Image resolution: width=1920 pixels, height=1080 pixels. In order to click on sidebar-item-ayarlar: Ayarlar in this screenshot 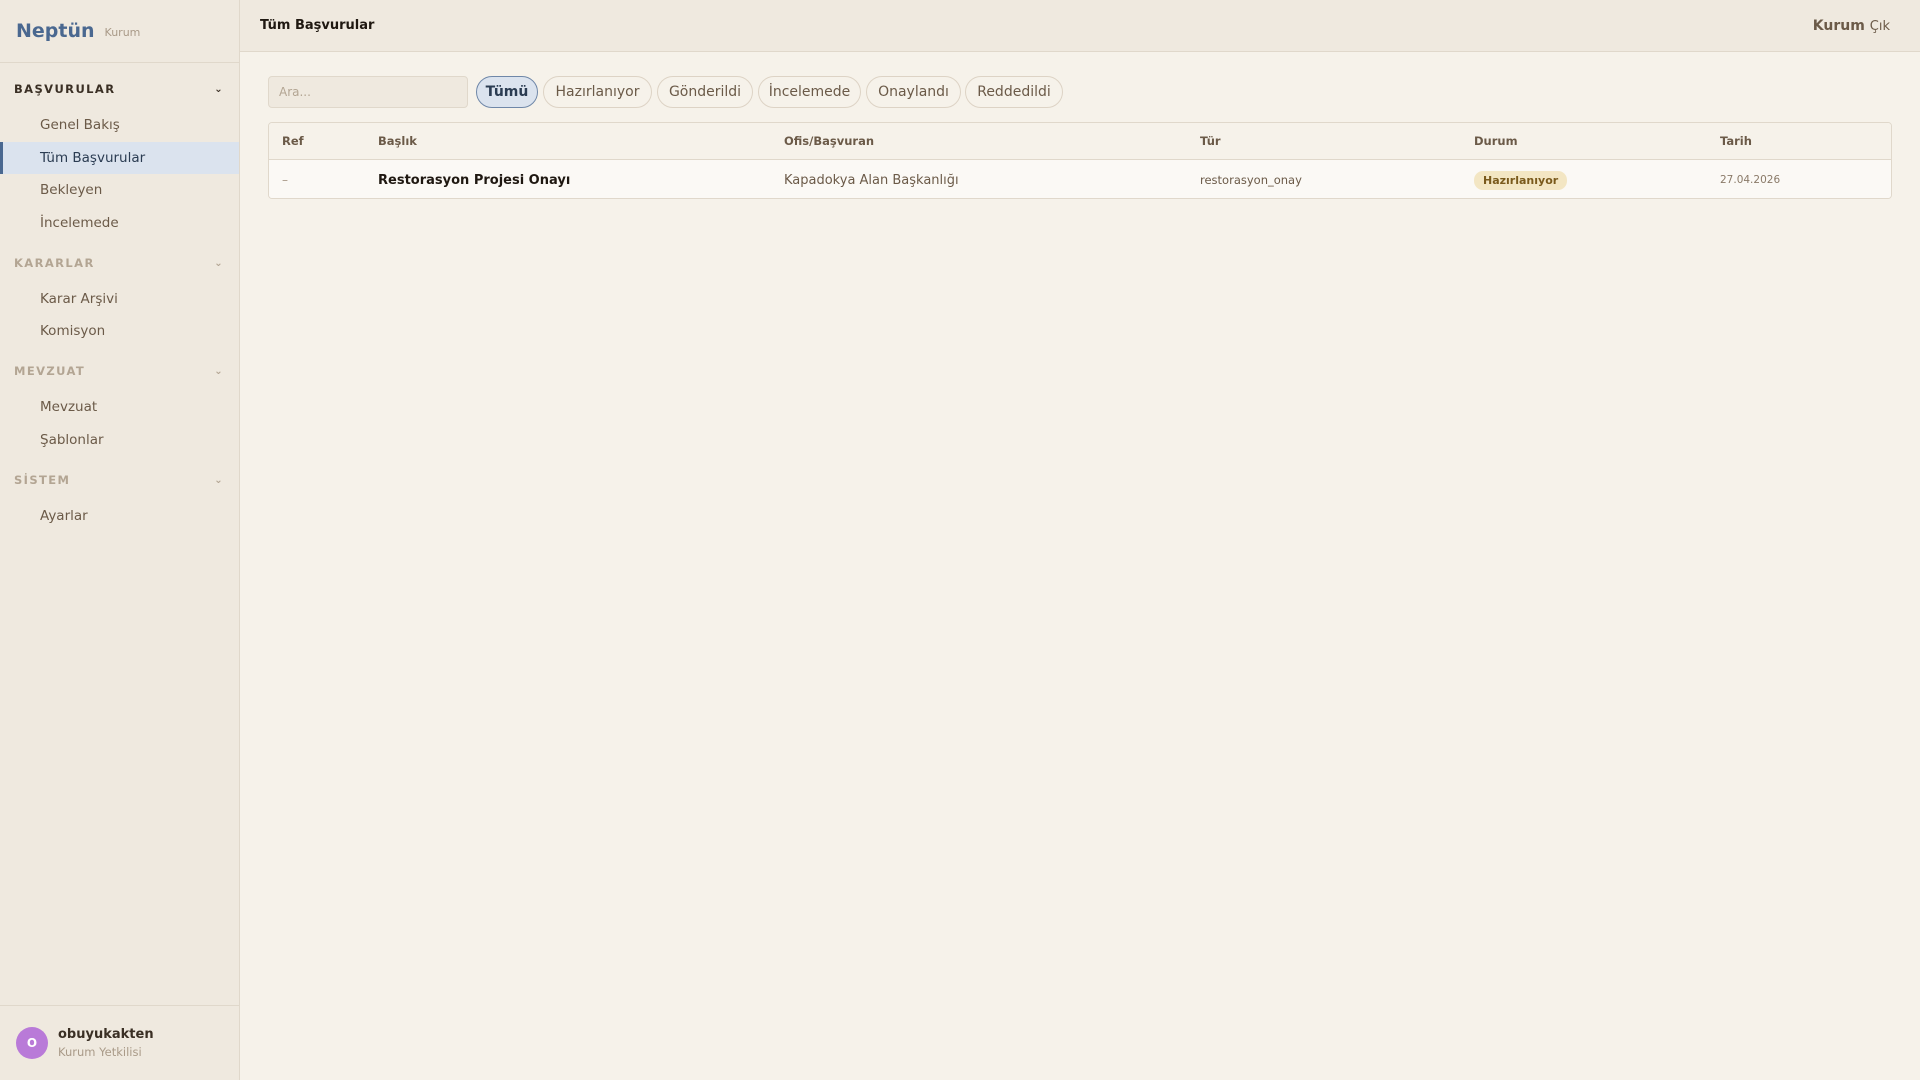, I will do `click(119, 516)`.